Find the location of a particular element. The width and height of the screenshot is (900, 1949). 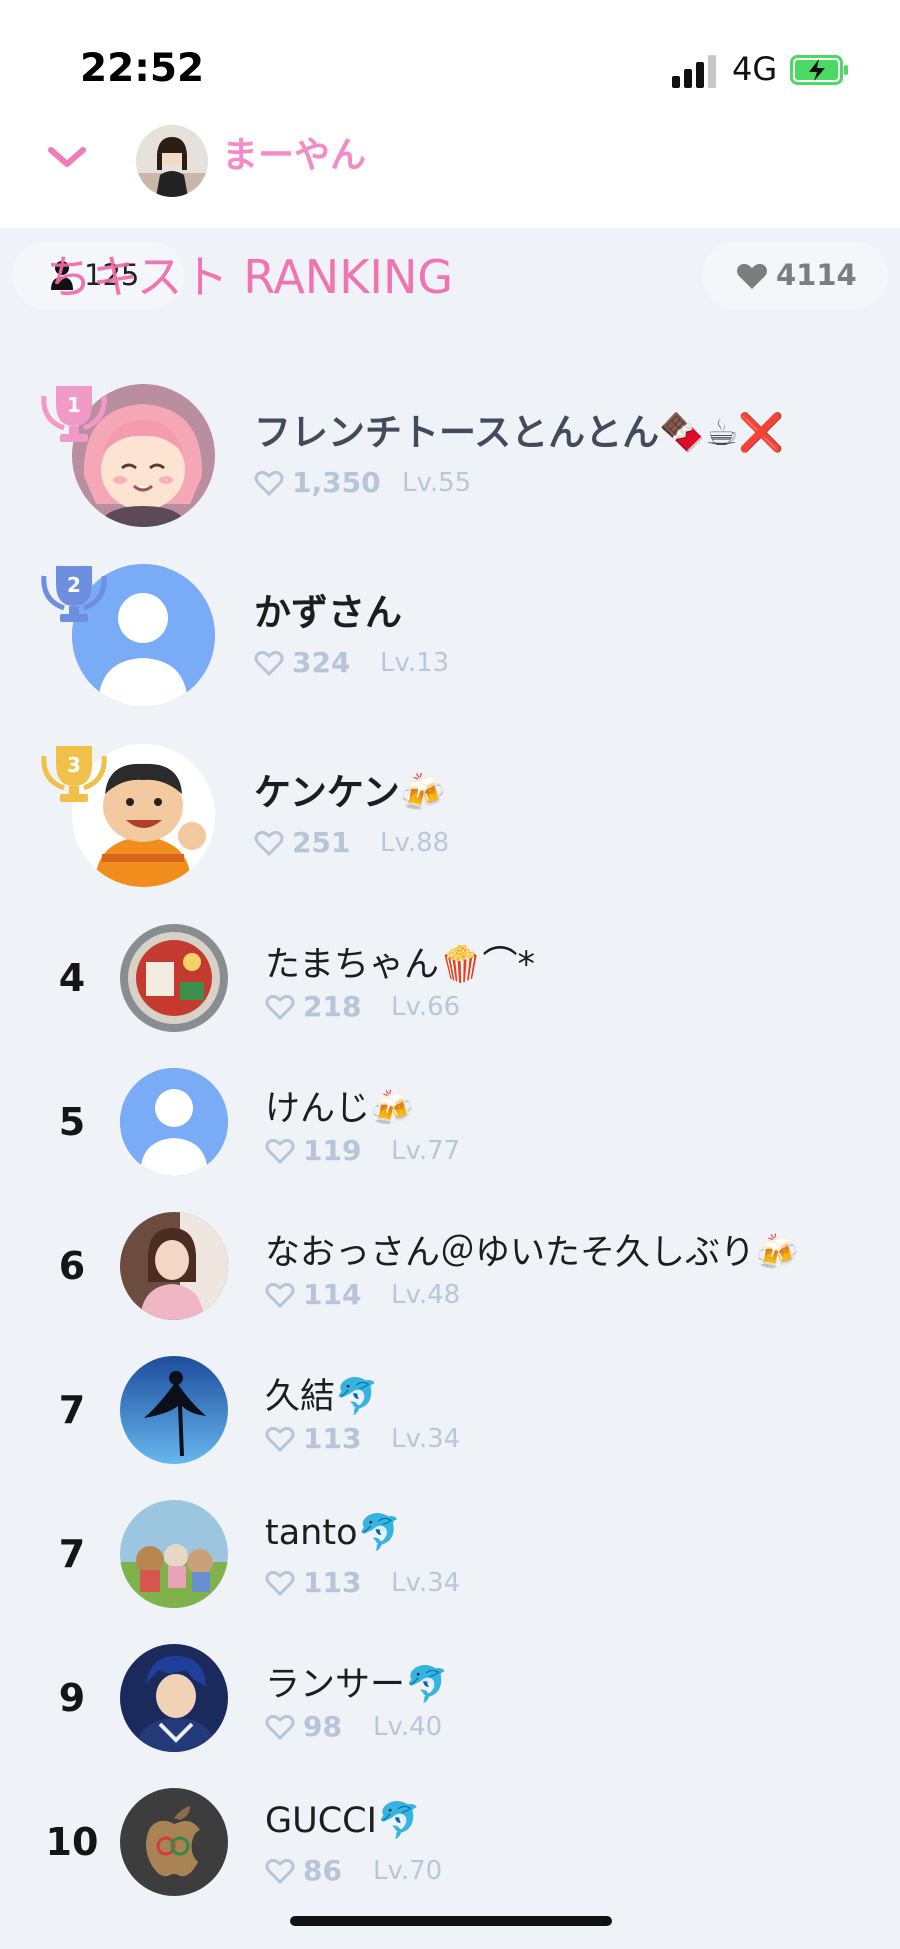

user-name: かずさん is located at coordinates (328, 612).